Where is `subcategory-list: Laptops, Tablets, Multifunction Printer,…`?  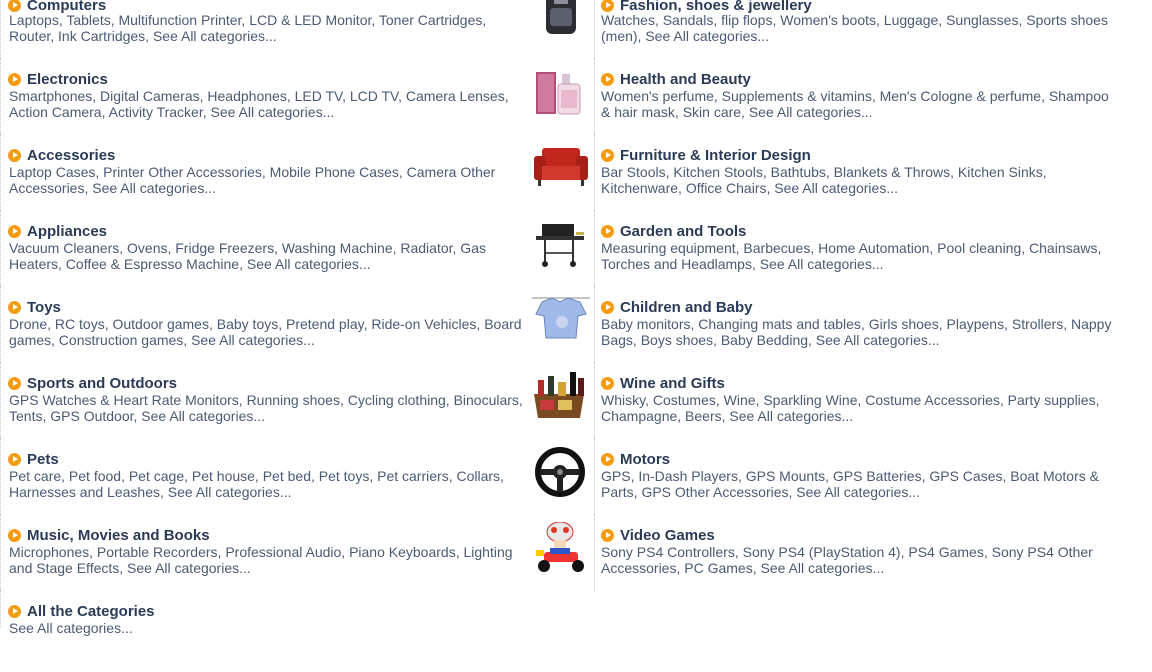 subcategory-list: Laptops, Tablets, Multifunction Printer,… is located at coordinates (271, 28).